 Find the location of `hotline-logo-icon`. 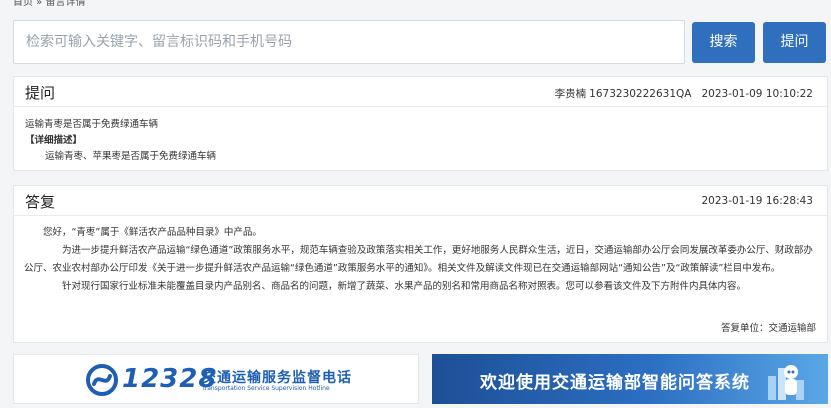

hotline-logo-icon is located at coordinates (102, 380).